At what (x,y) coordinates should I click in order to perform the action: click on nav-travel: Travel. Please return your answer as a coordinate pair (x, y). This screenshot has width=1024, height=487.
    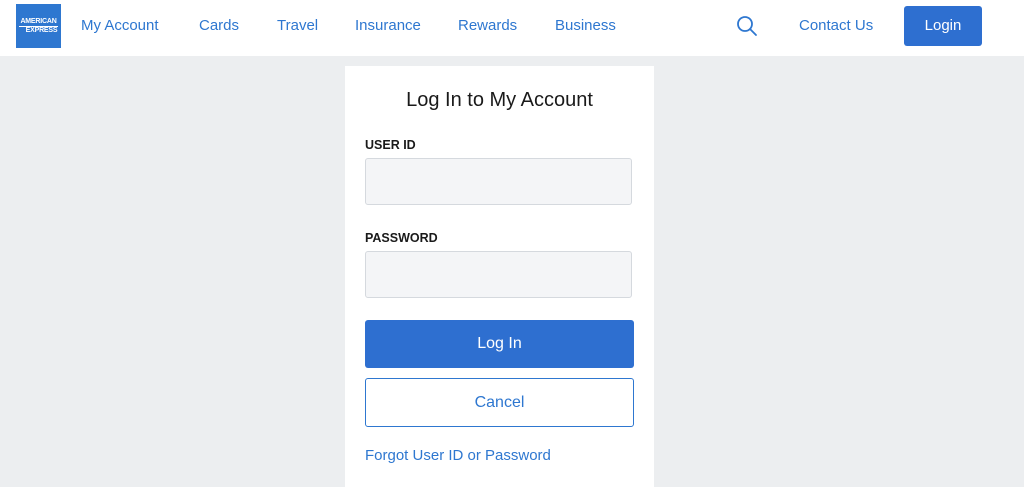
    Looking at the image, I should click on (297, 26).